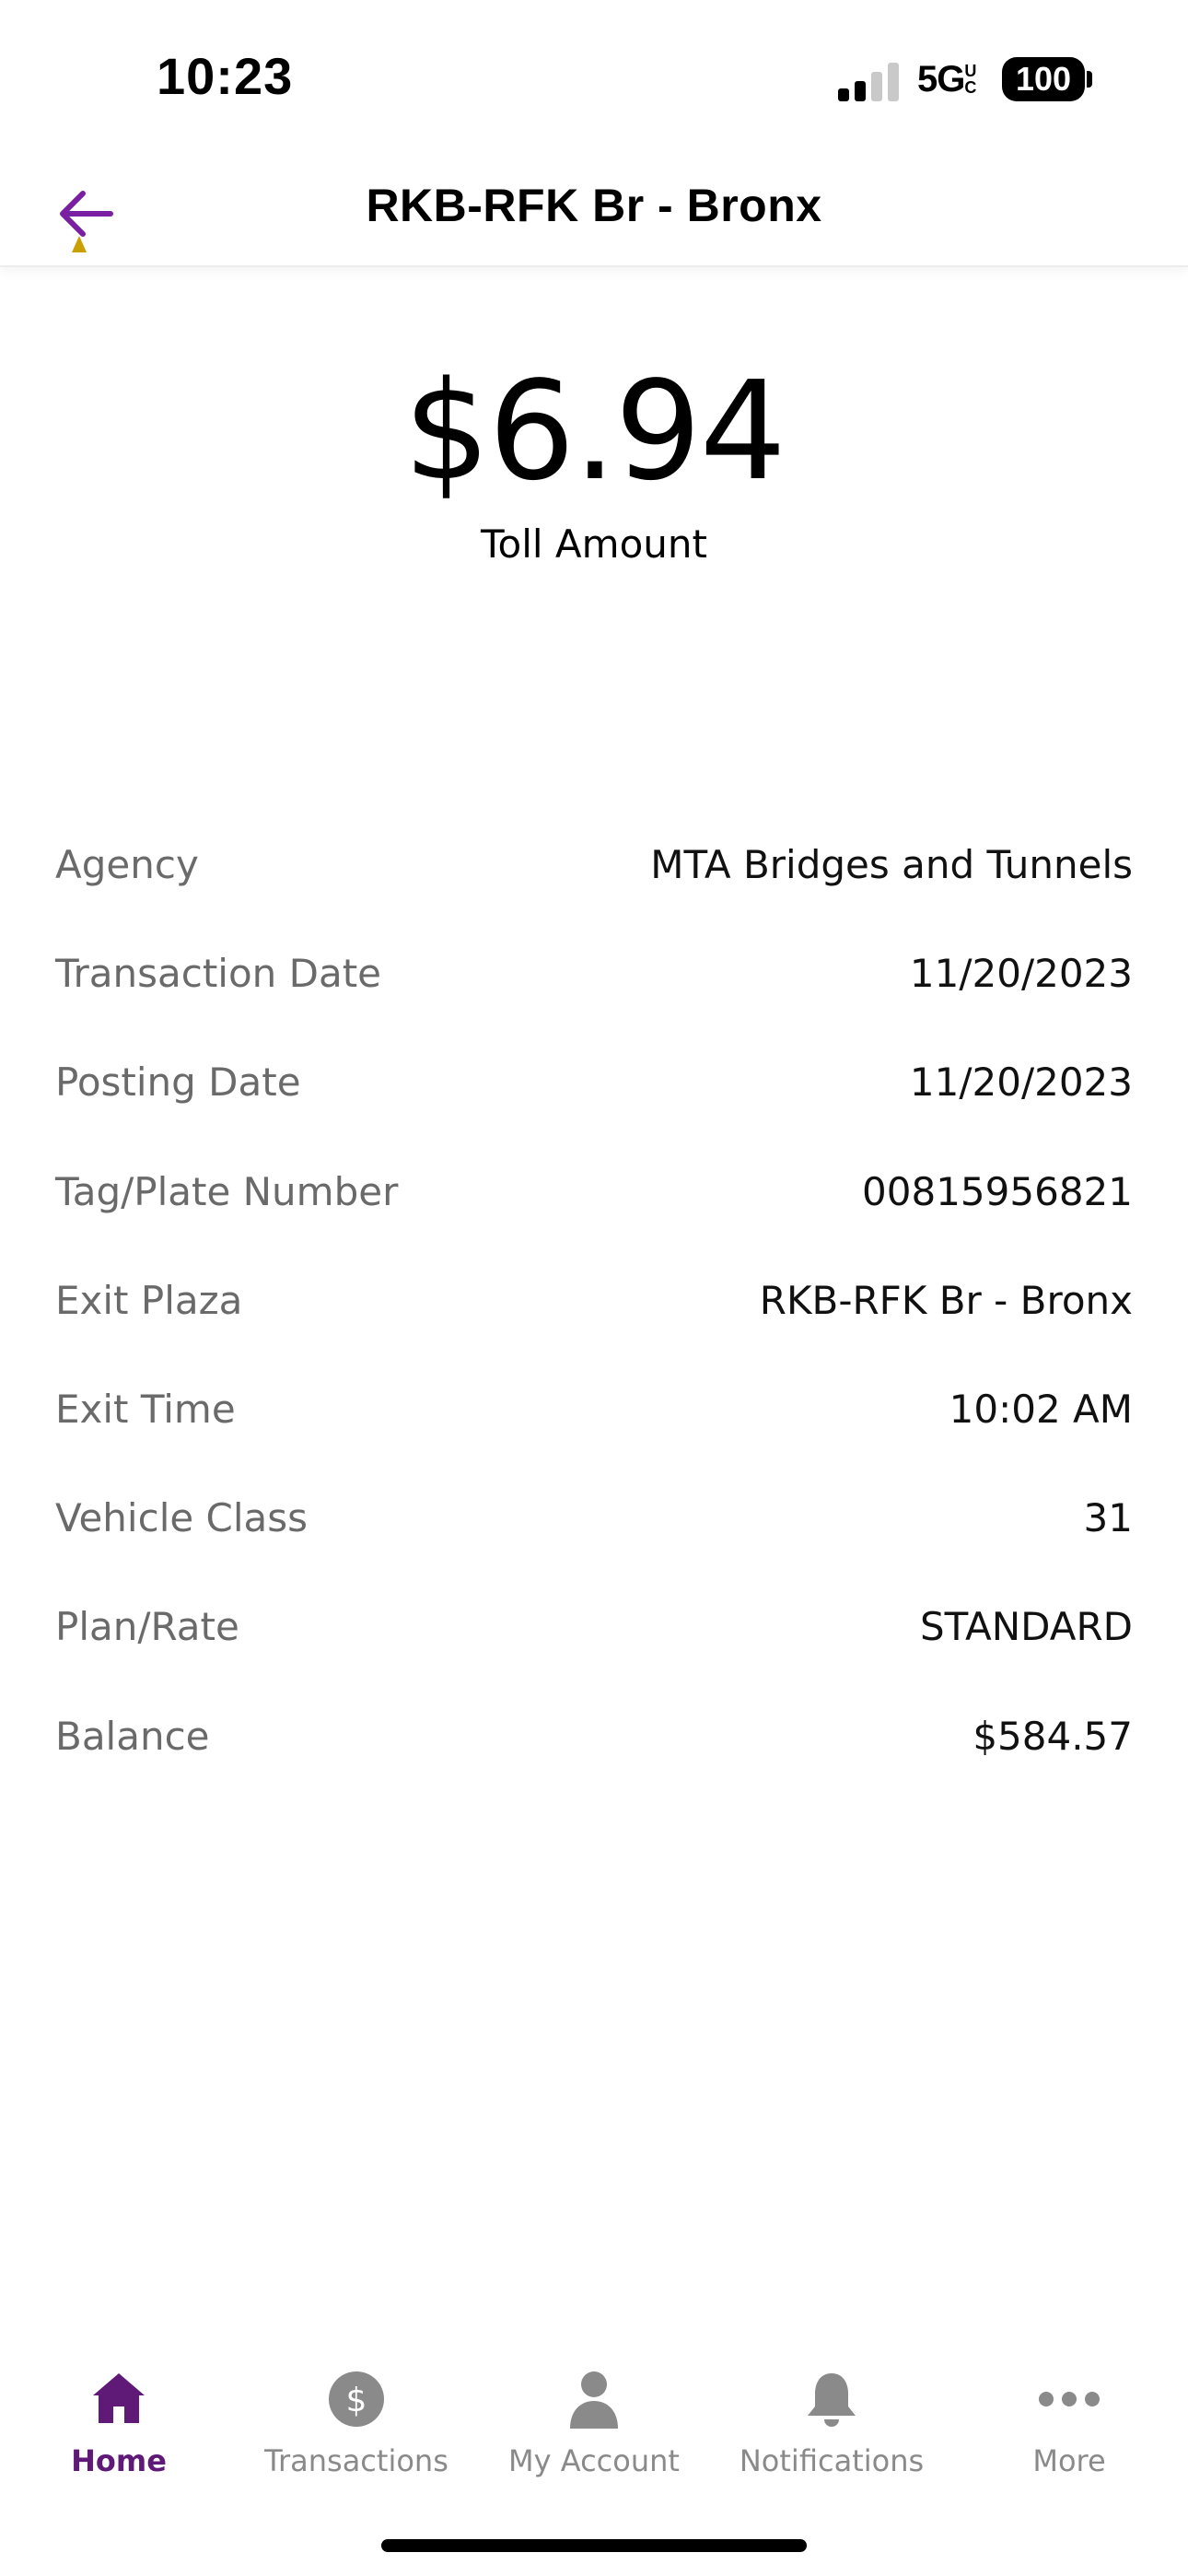 This screenshot has width=1188, height=2576. I want to click on network-superscript: UC, so click(970, 79).